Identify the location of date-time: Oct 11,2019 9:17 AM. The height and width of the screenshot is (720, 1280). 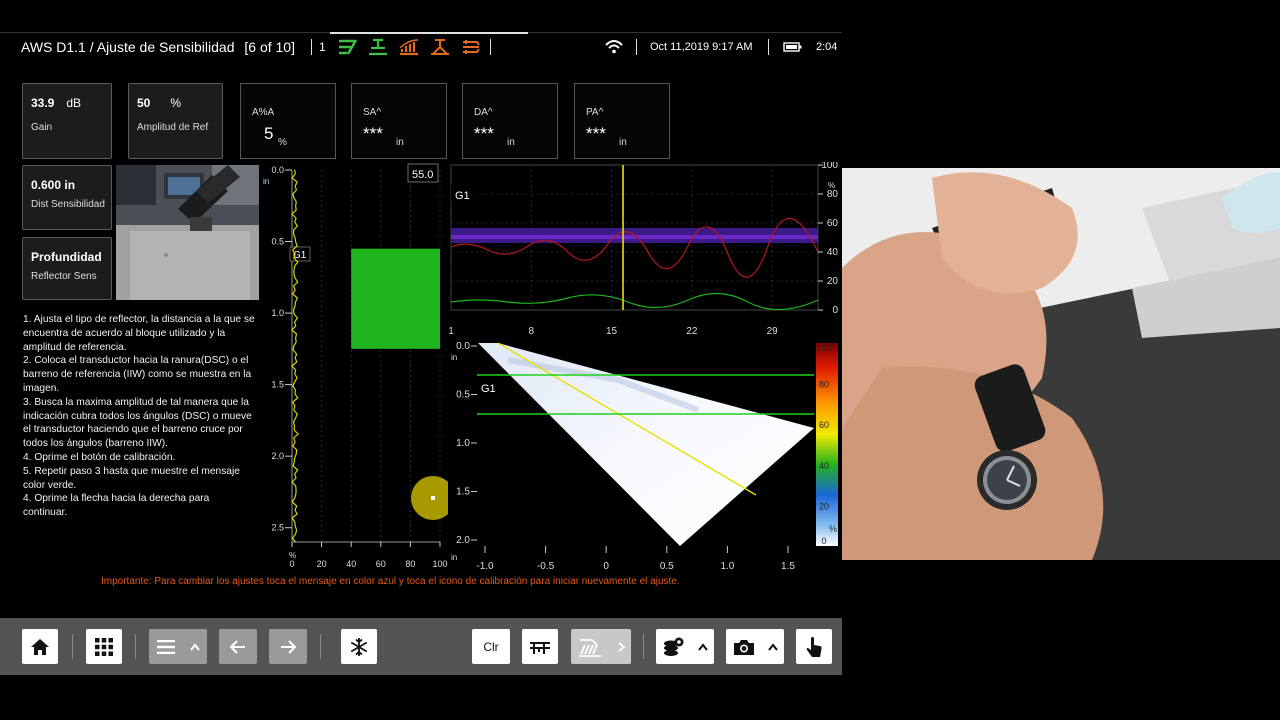
(701, 47).